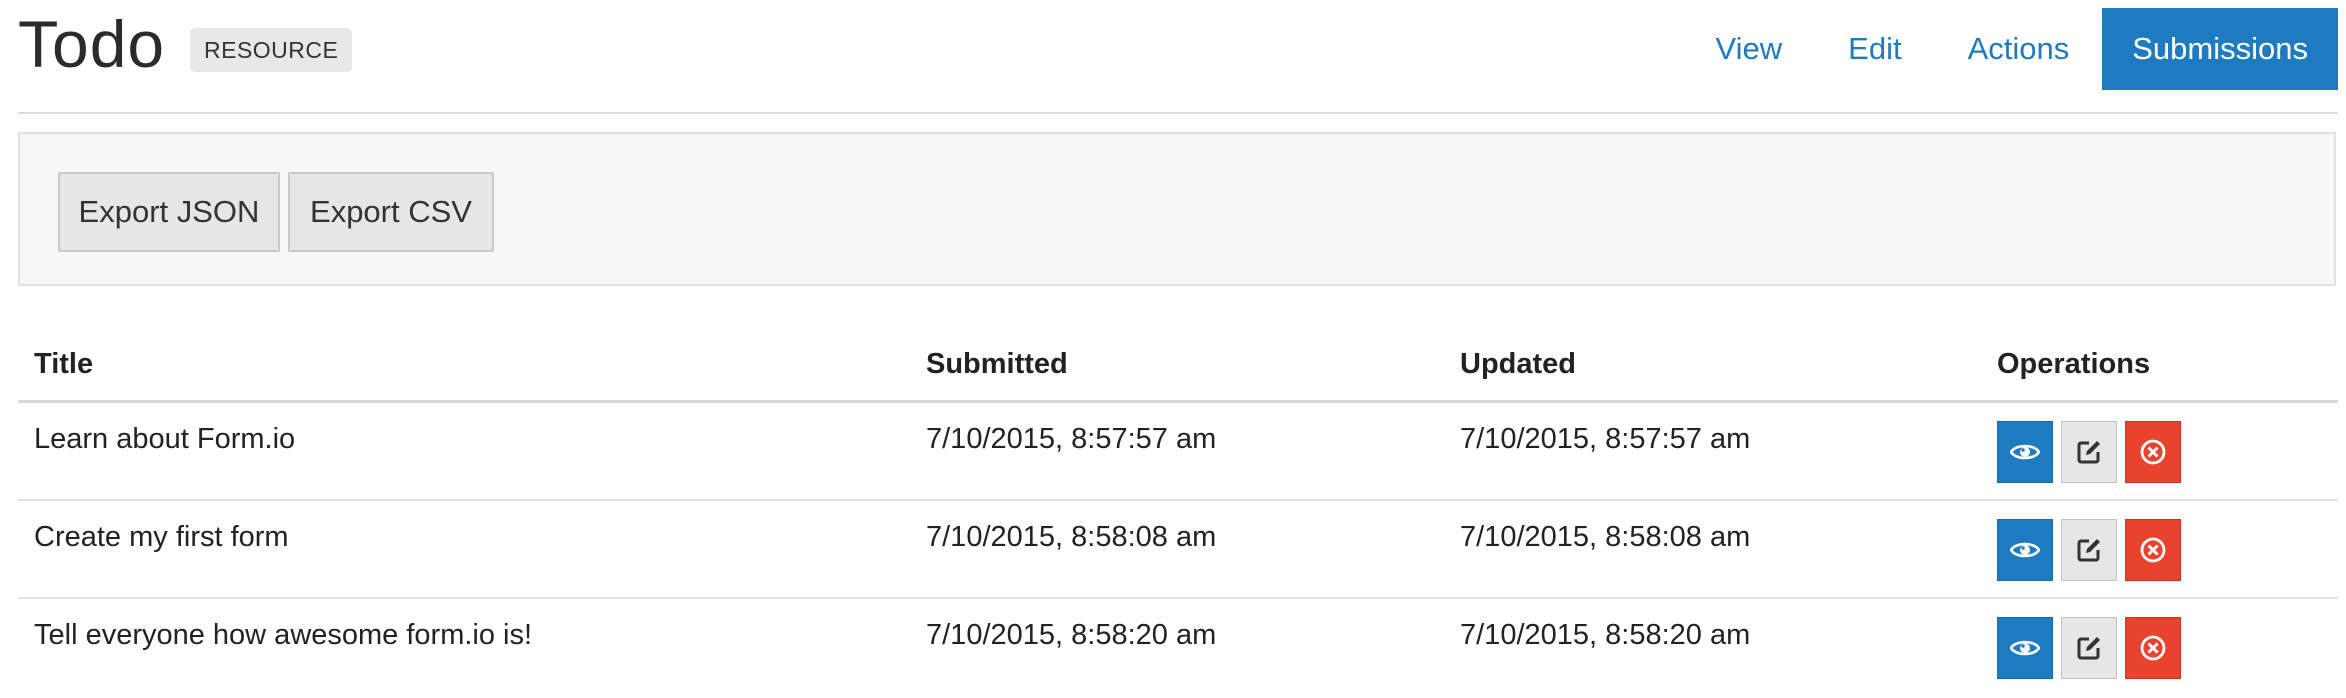 Image resolution: width=2346 pixels, height=698 pixels. Describe the element at coordinates (1605, 439) in the screenshot. I see `row-updated: 7/10/2015, 8:57:57 am` at that location.